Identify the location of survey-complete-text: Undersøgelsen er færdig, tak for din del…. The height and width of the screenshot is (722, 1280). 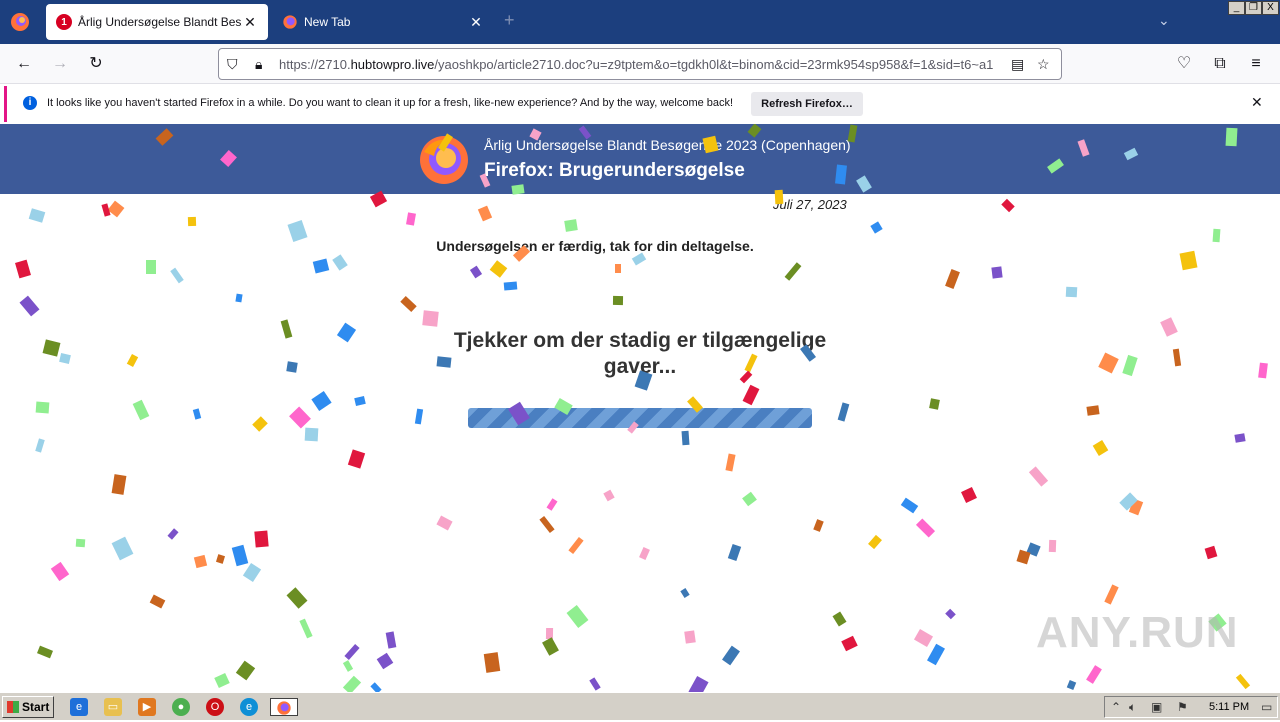
(595, 246).